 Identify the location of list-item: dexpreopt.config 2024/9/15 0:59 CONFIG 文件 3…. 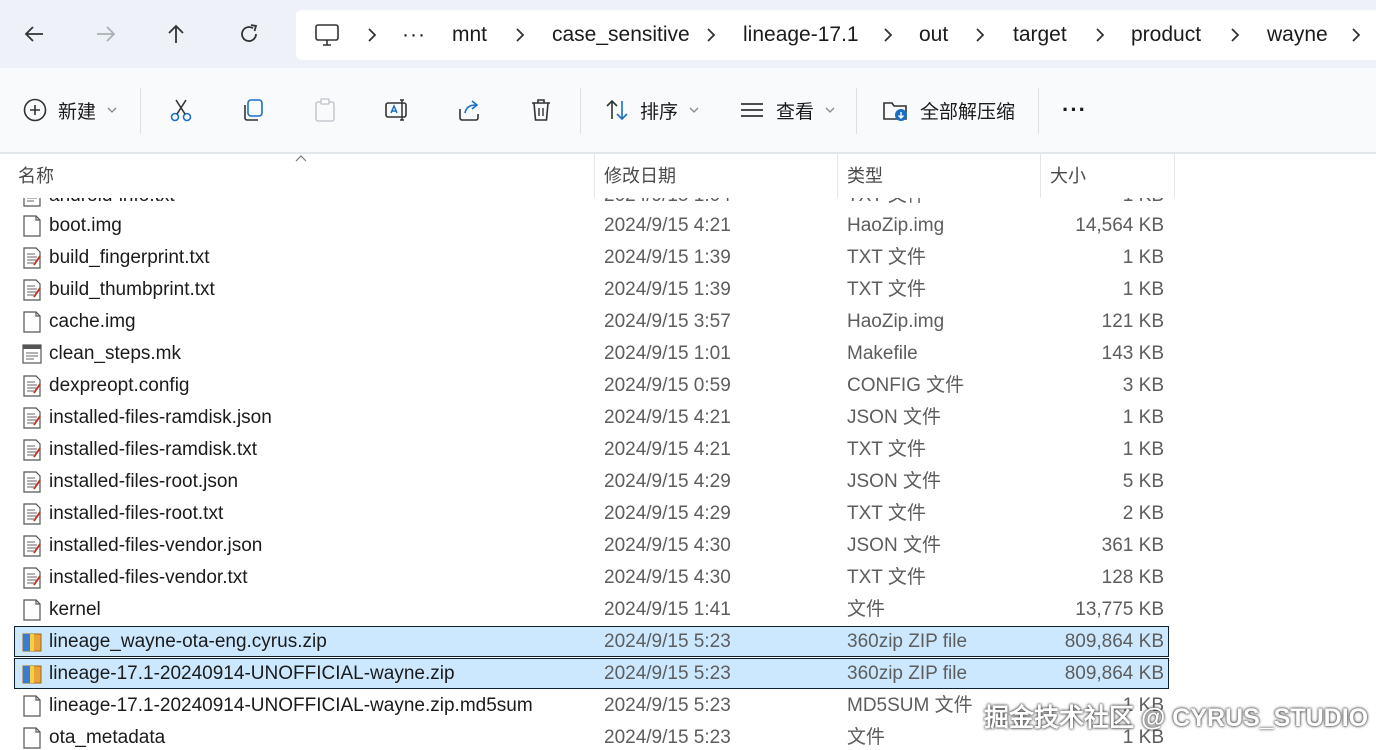
(591, 385).